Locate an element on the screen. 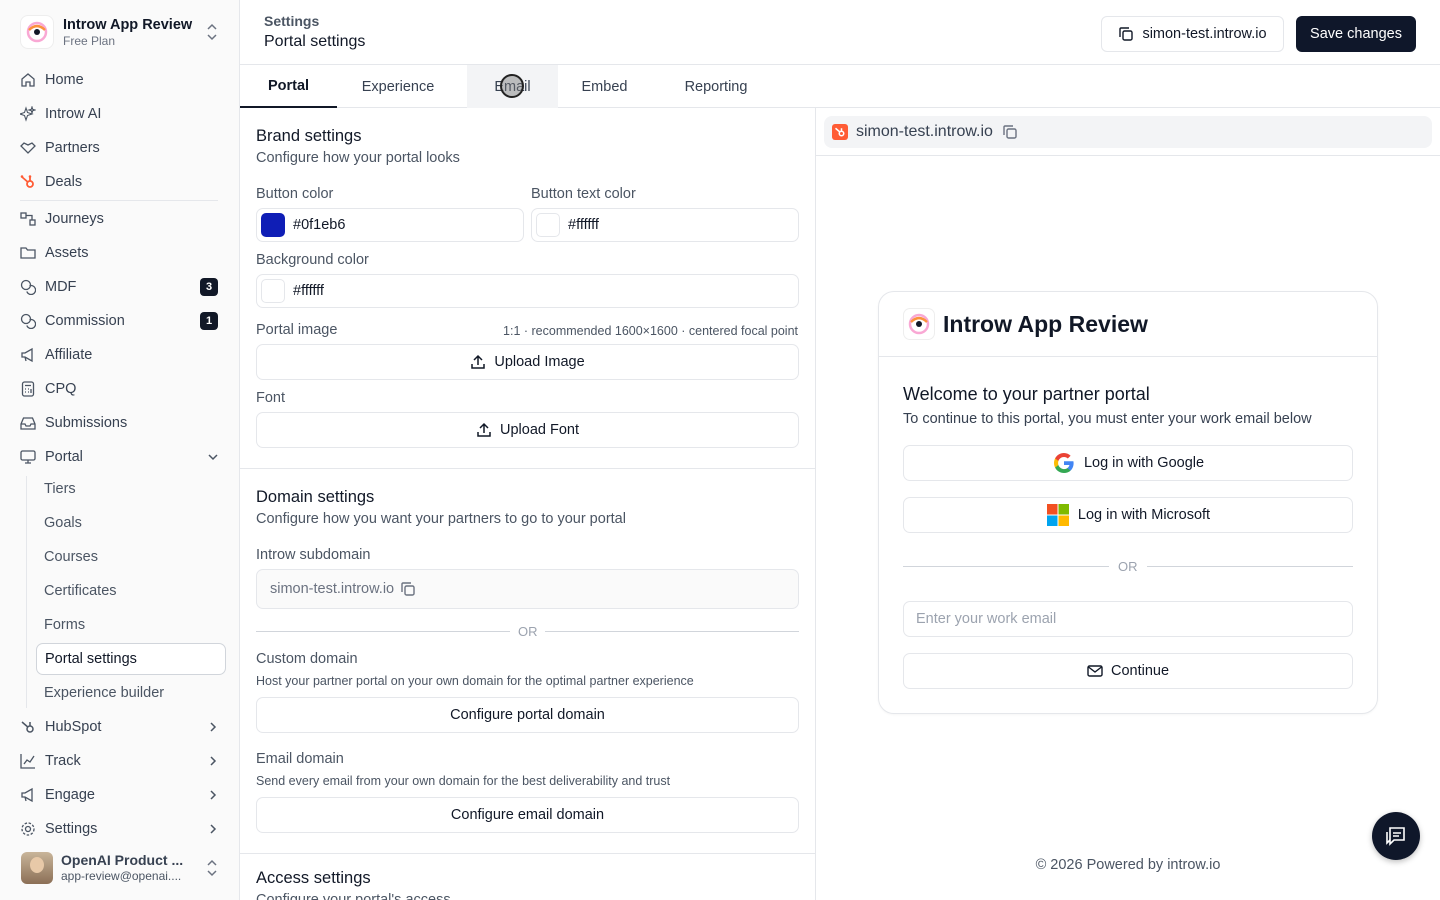  login-google-button: Log in with Google is located at coordinates (1128, 463).